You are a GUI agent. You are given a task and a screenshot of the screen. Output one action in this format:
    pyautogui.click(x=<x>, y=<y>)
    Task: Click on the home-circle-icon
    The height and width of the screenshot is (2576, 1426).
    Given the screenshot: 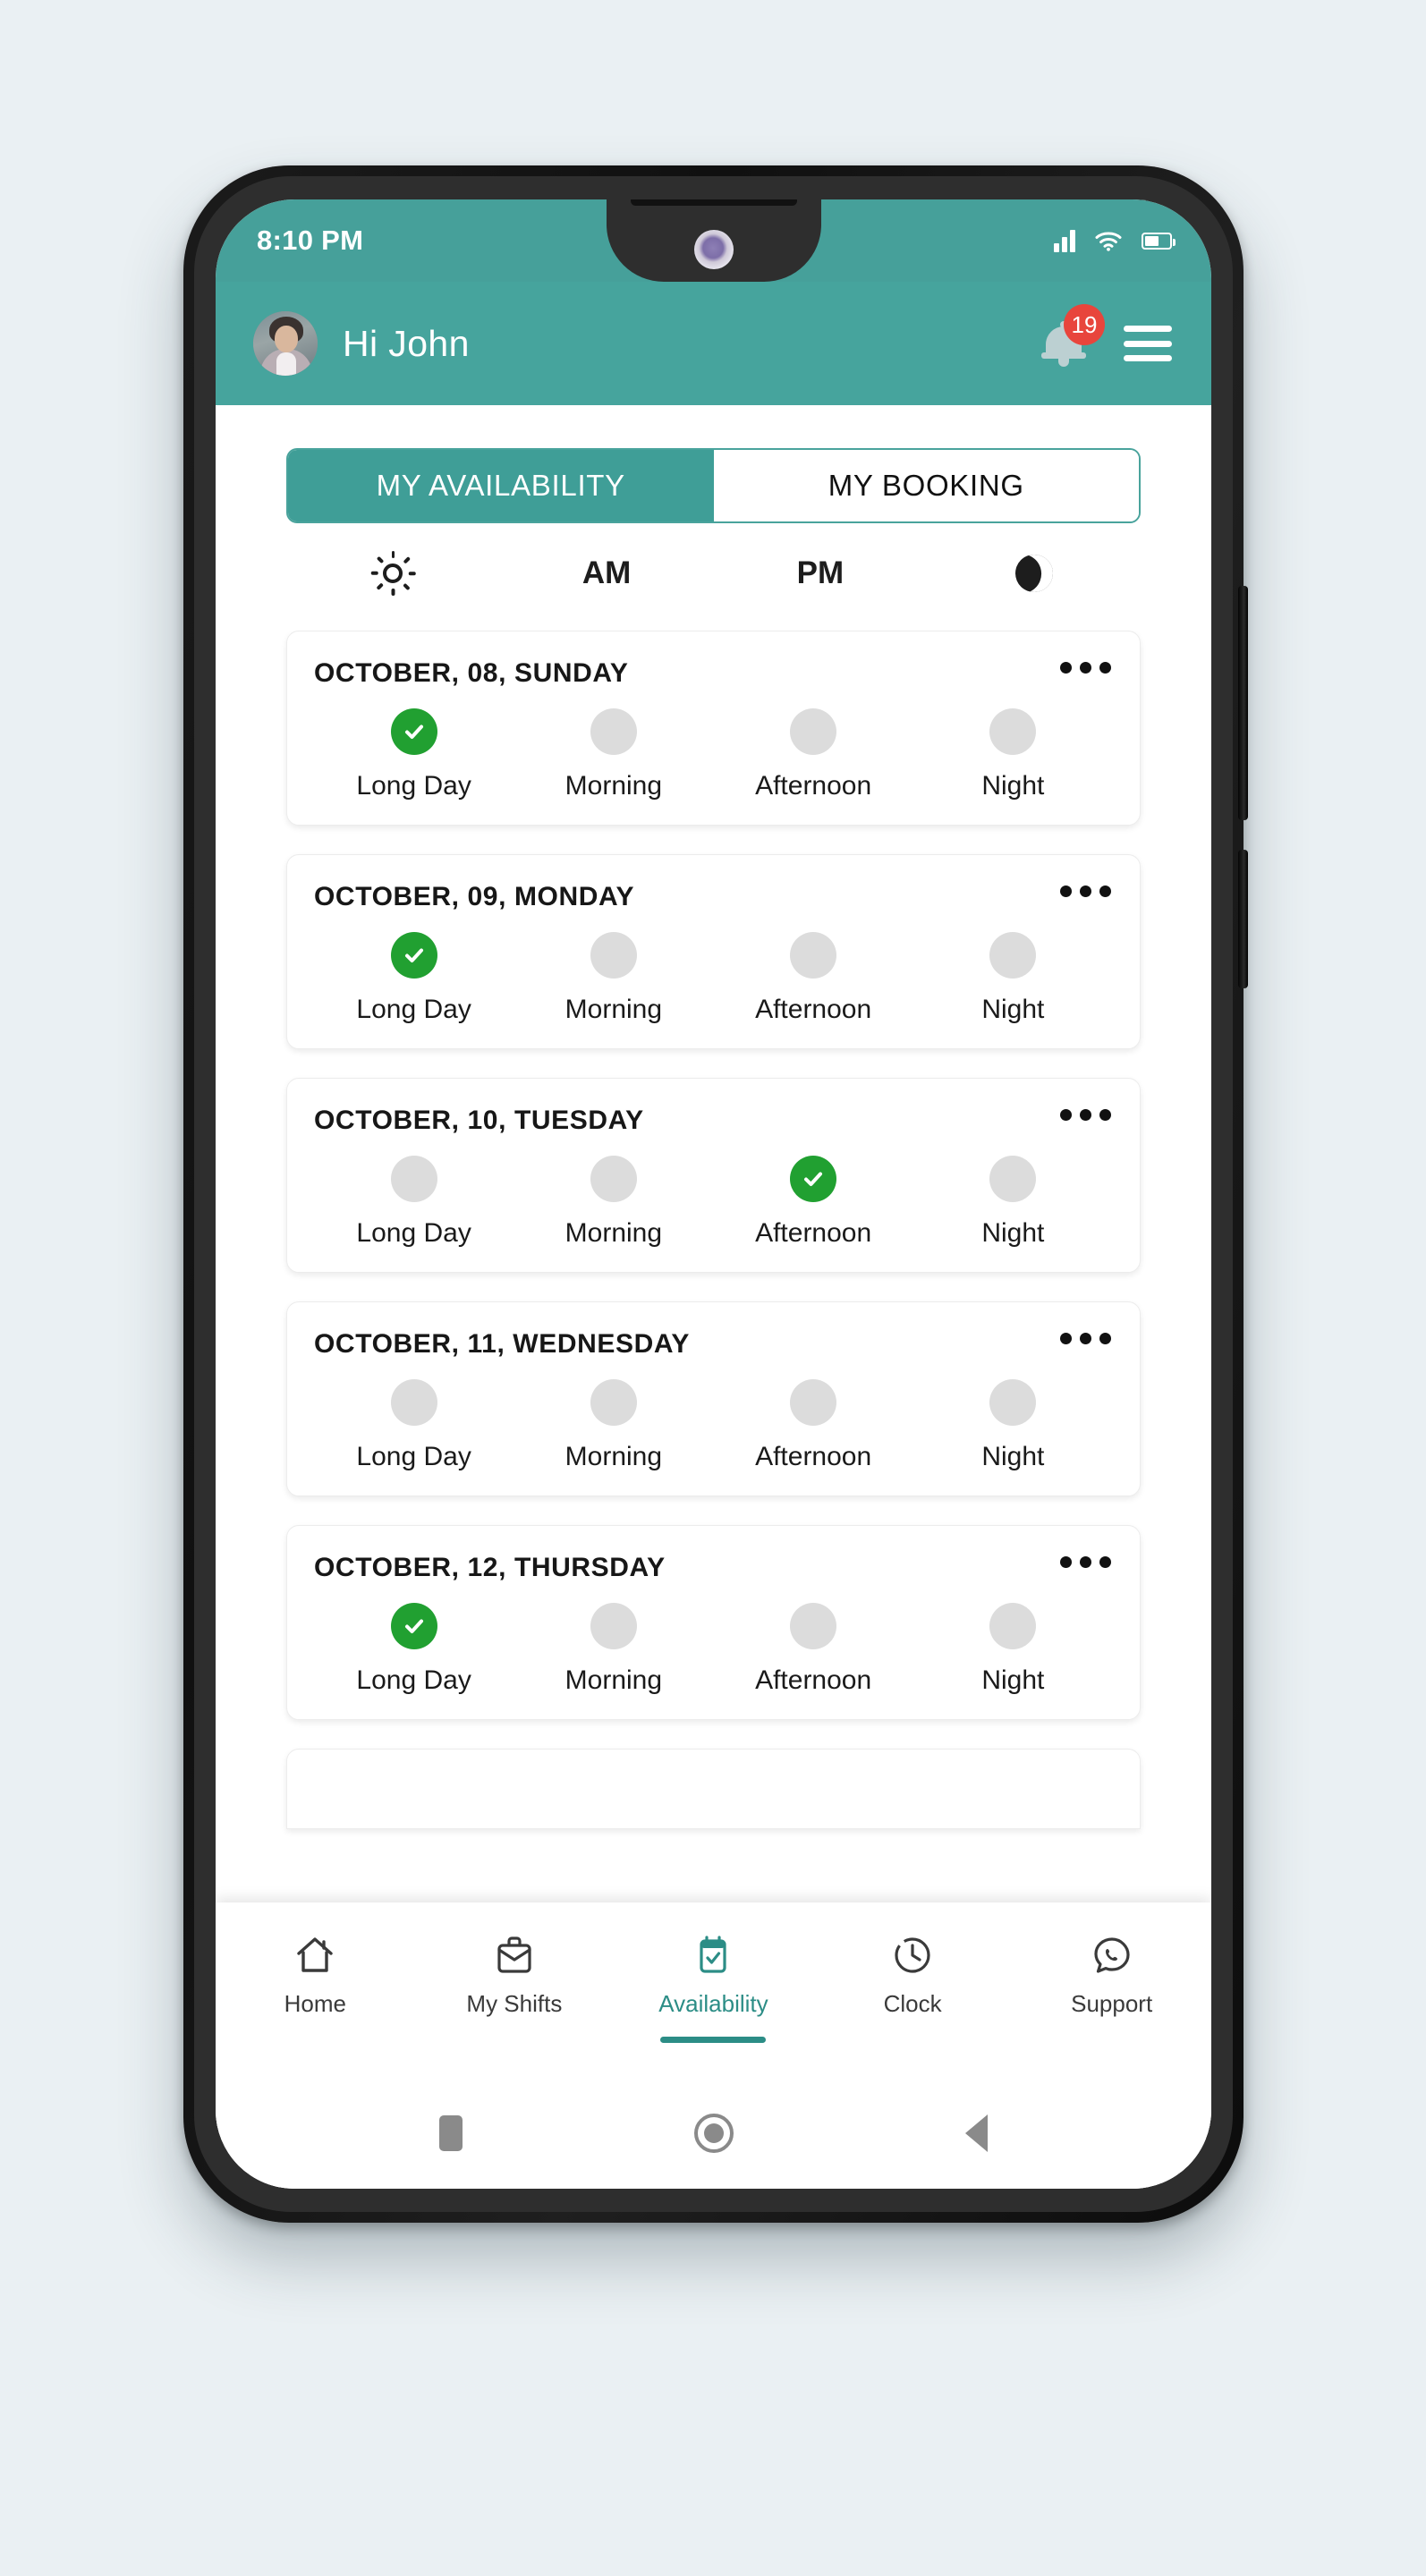 What is the action you would take?
    pyautogui.click(x=714, y=2133)
    